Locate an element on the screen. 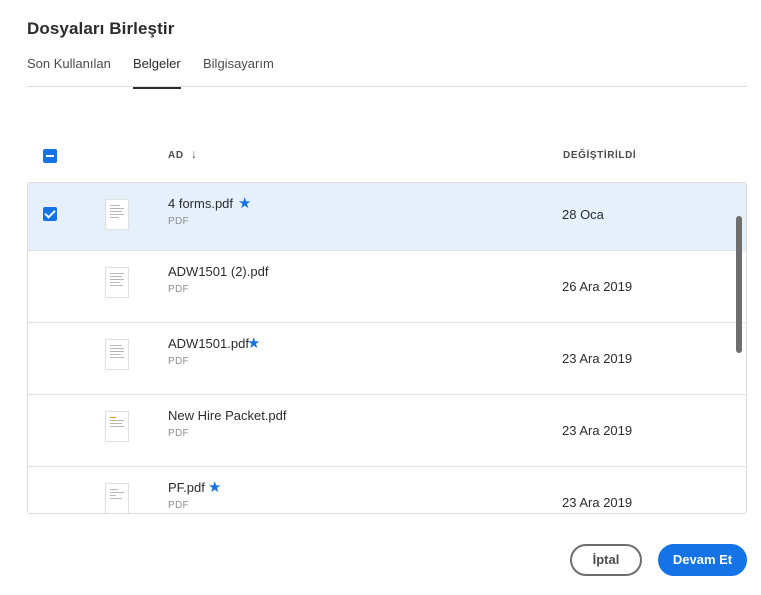  table-row: New Hire Packet.pdf PDF 23 Ara 2019 is located at coordinates (387, 431).